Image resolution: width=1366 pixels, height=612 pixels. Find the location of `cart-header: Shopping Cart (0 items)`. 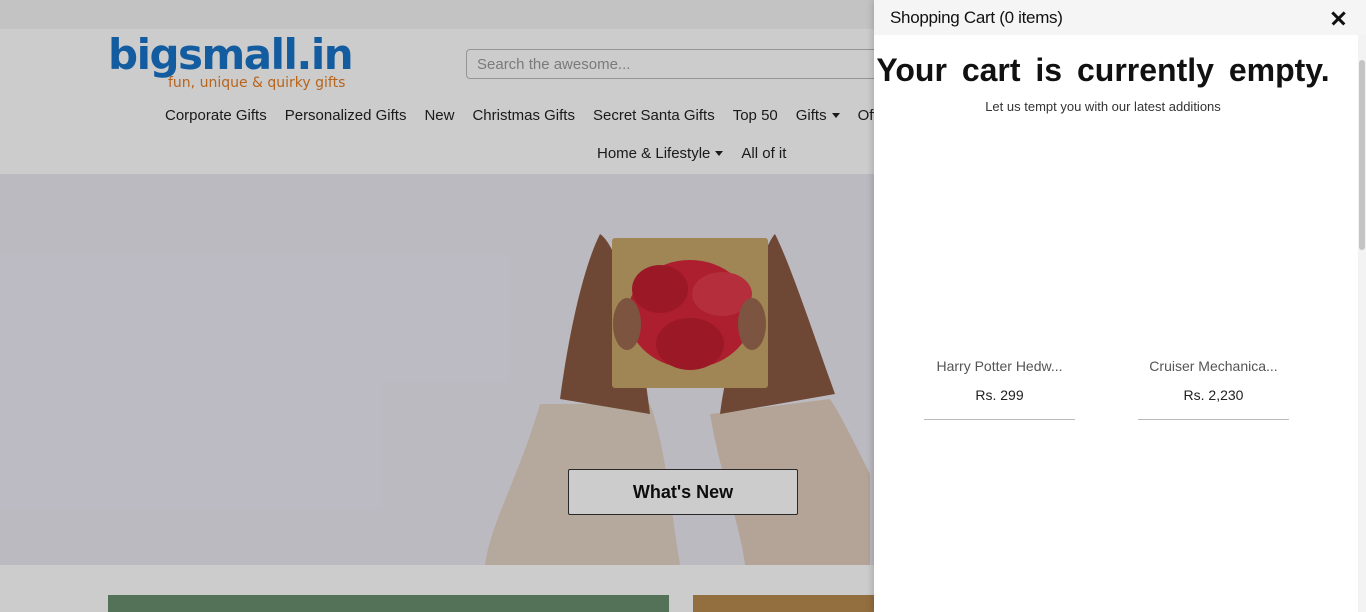

cart-header: Shopping Cart (0 items) is located at coordinates (1120, 17).